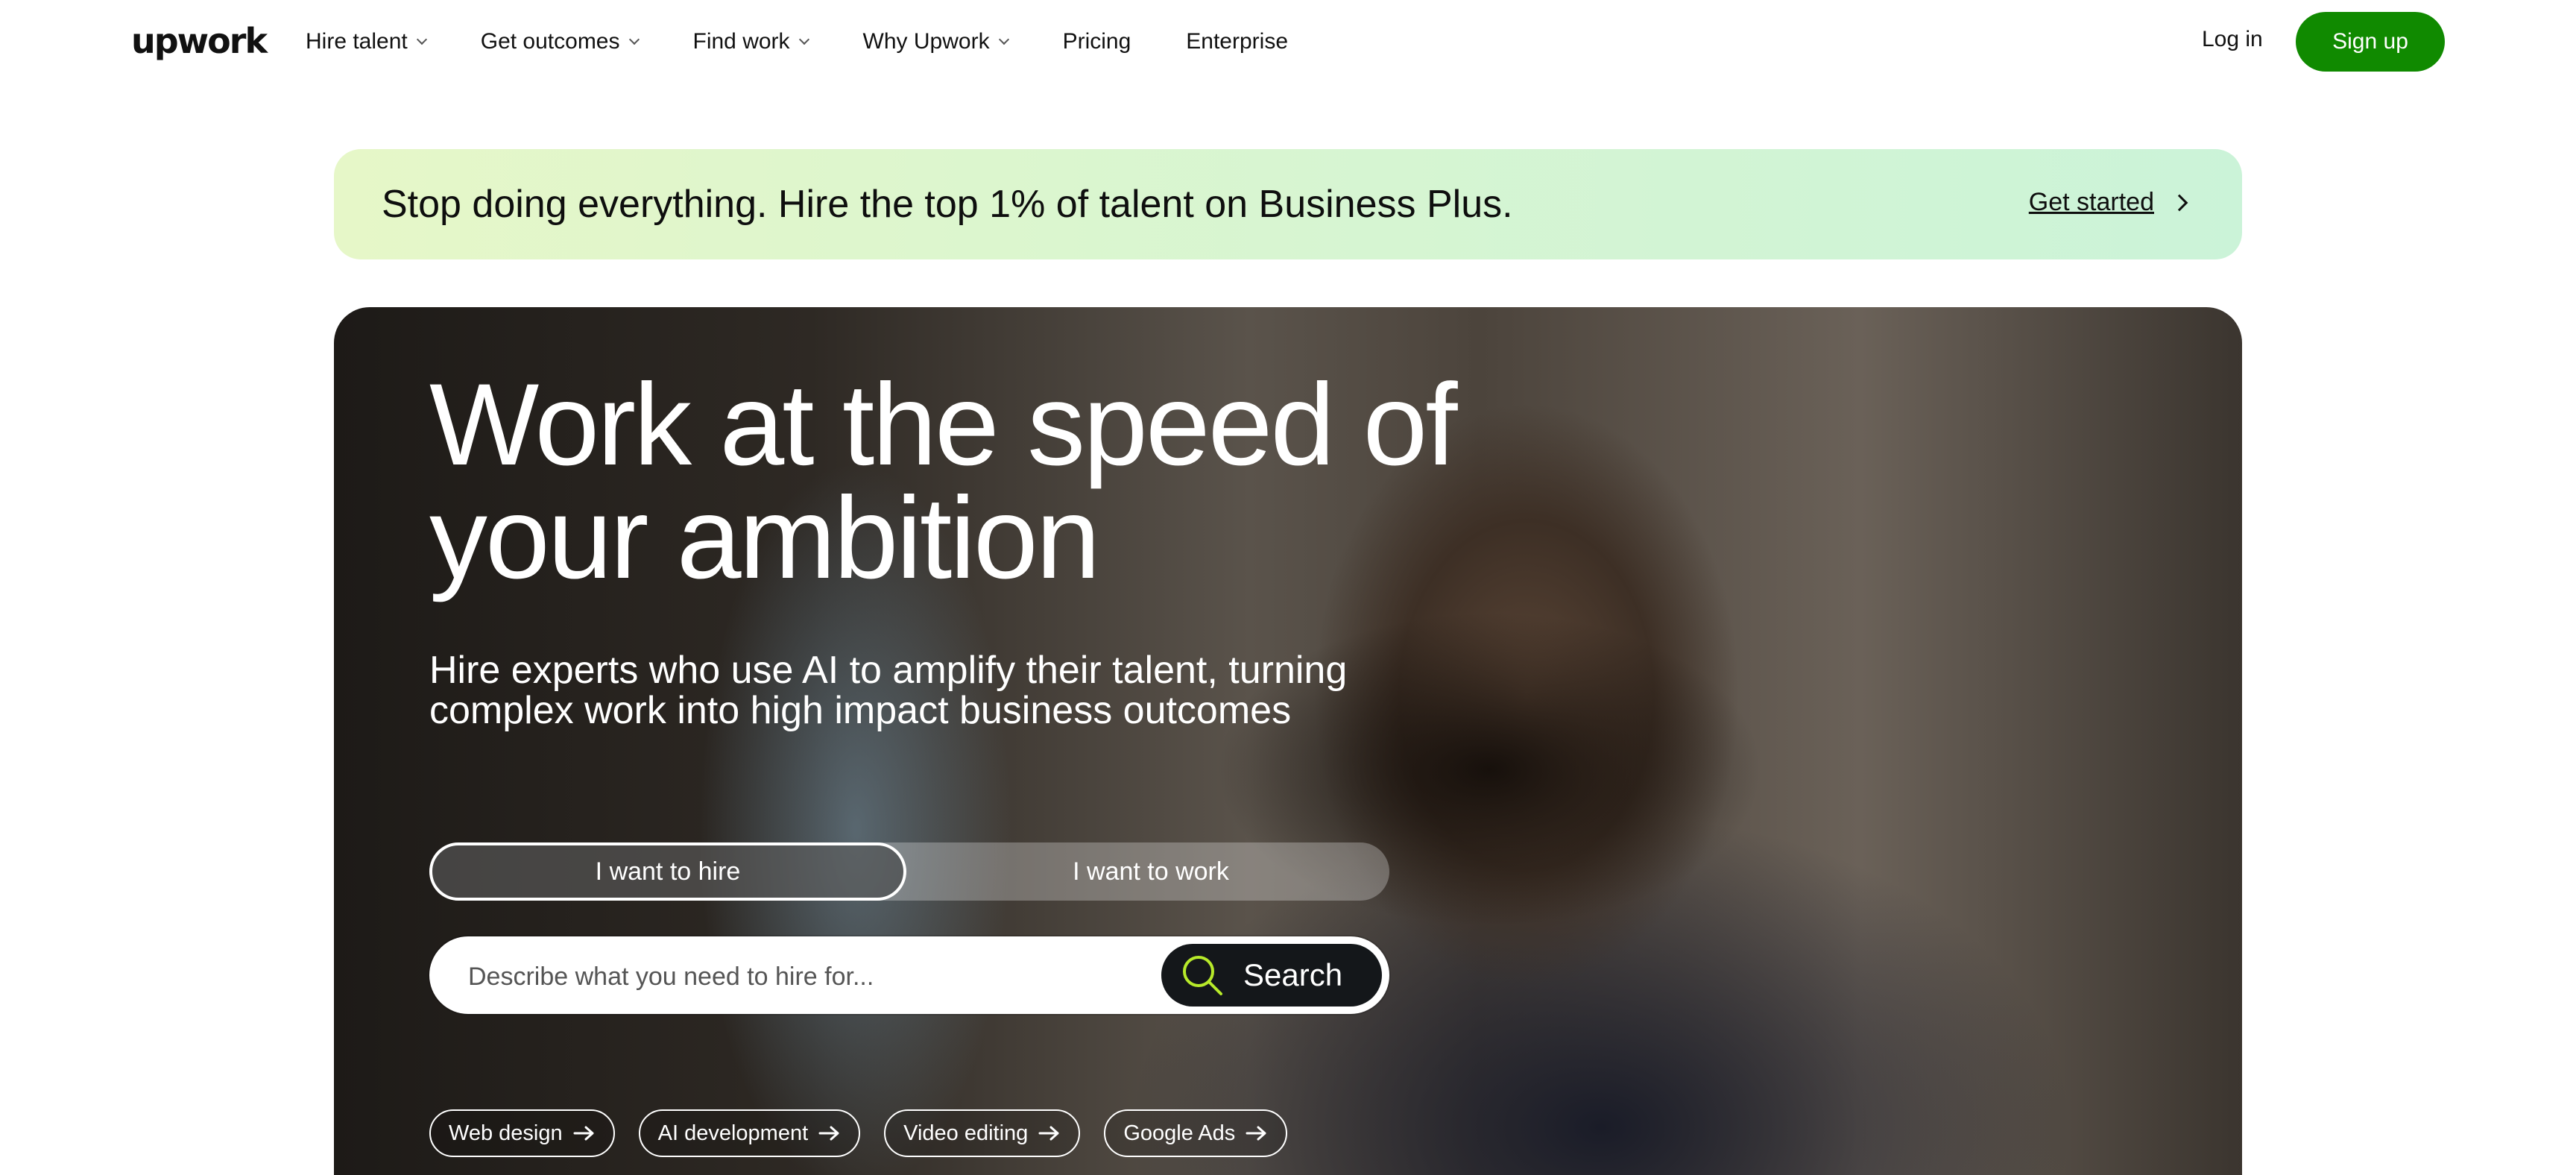  I want to click on upwork-logo: upwork, so click(199, 41).